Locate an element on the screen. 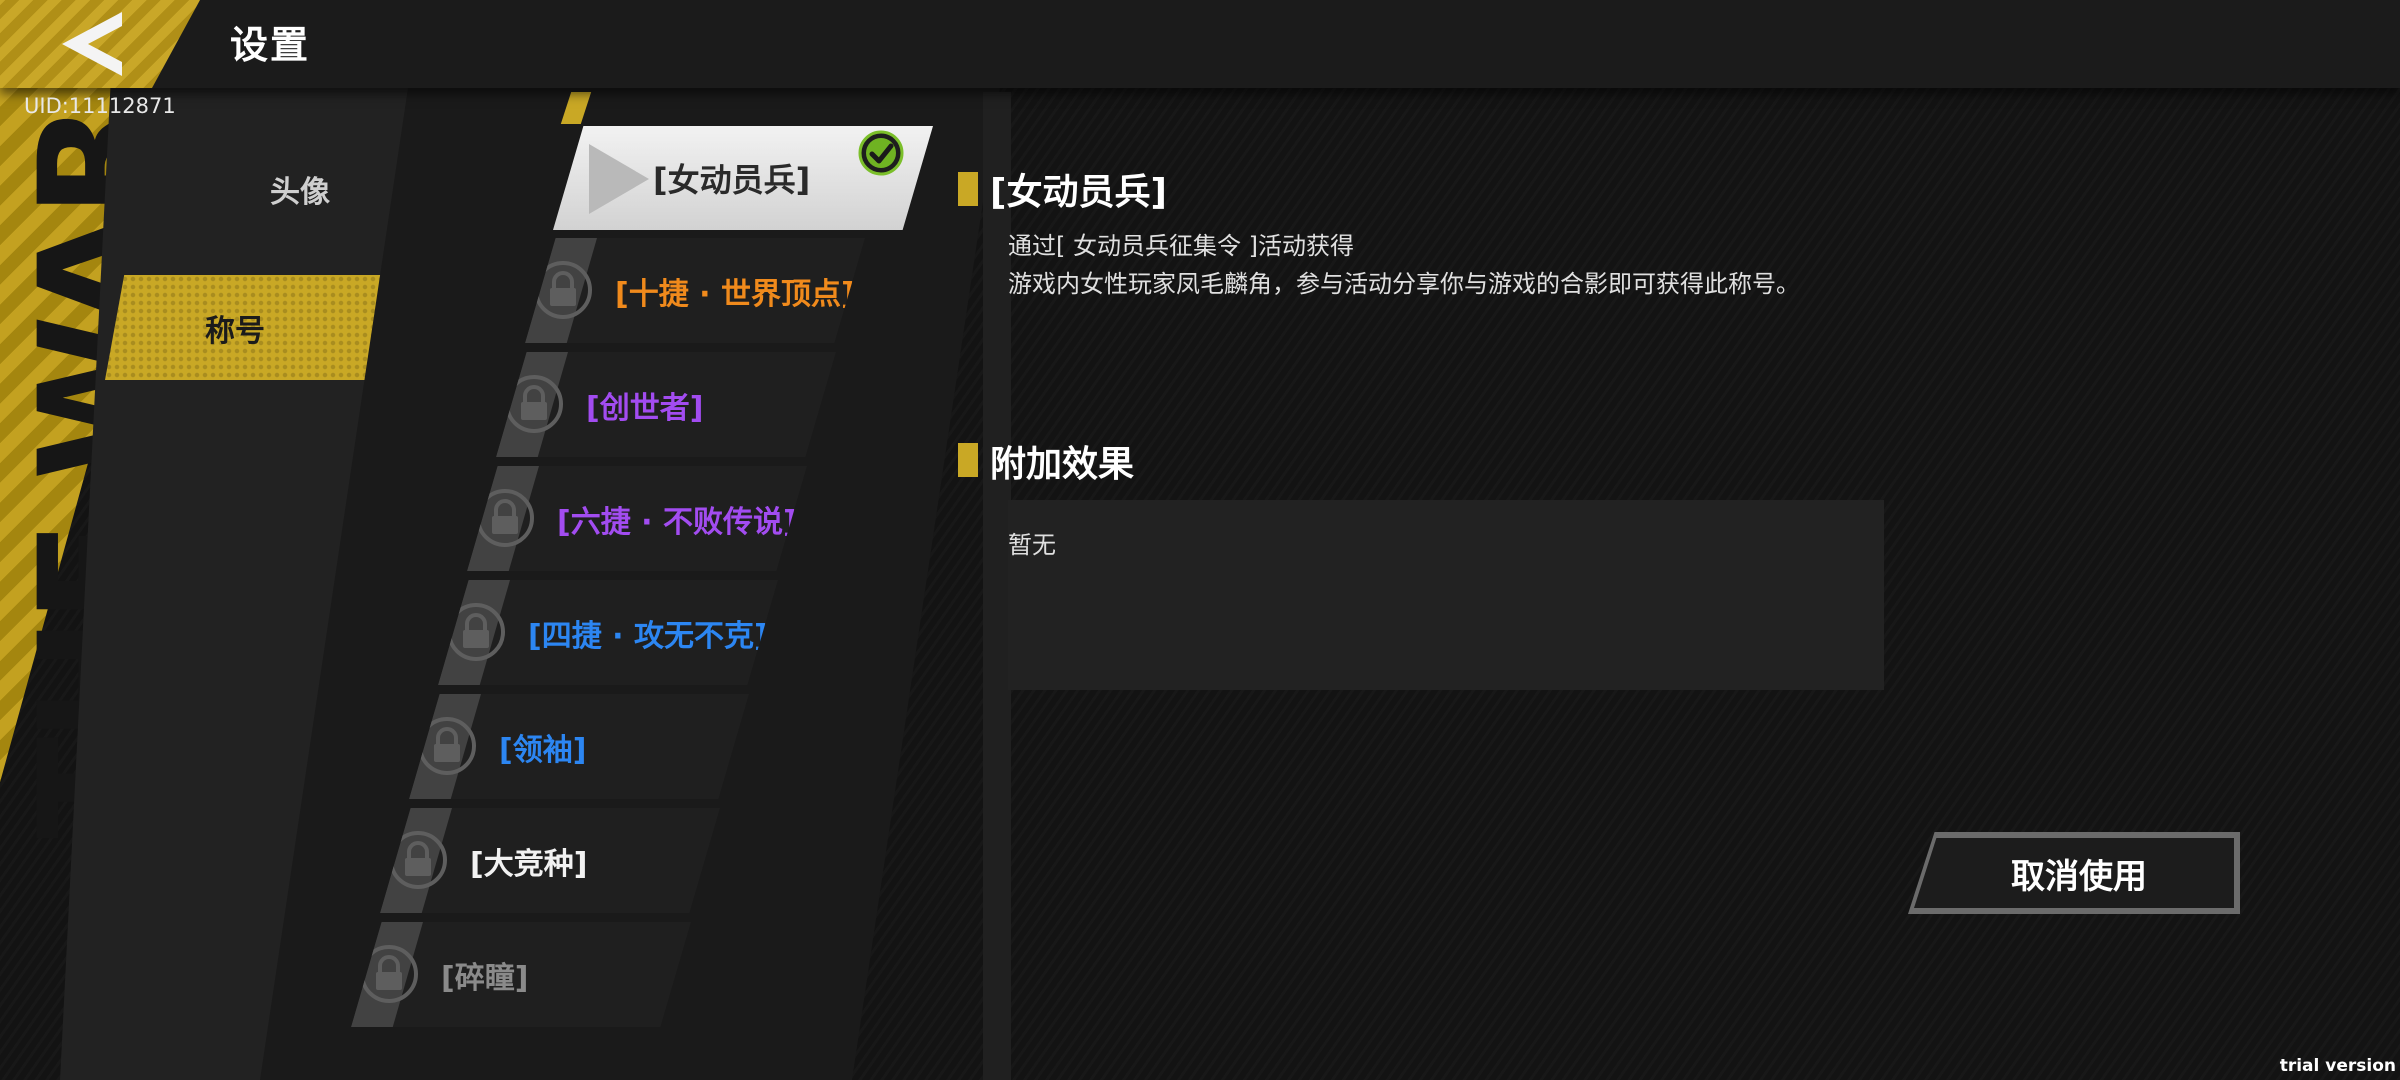 The image size is (2400, 1080). title-item-label: [女动员兵] is located at coordinates (732, 180).